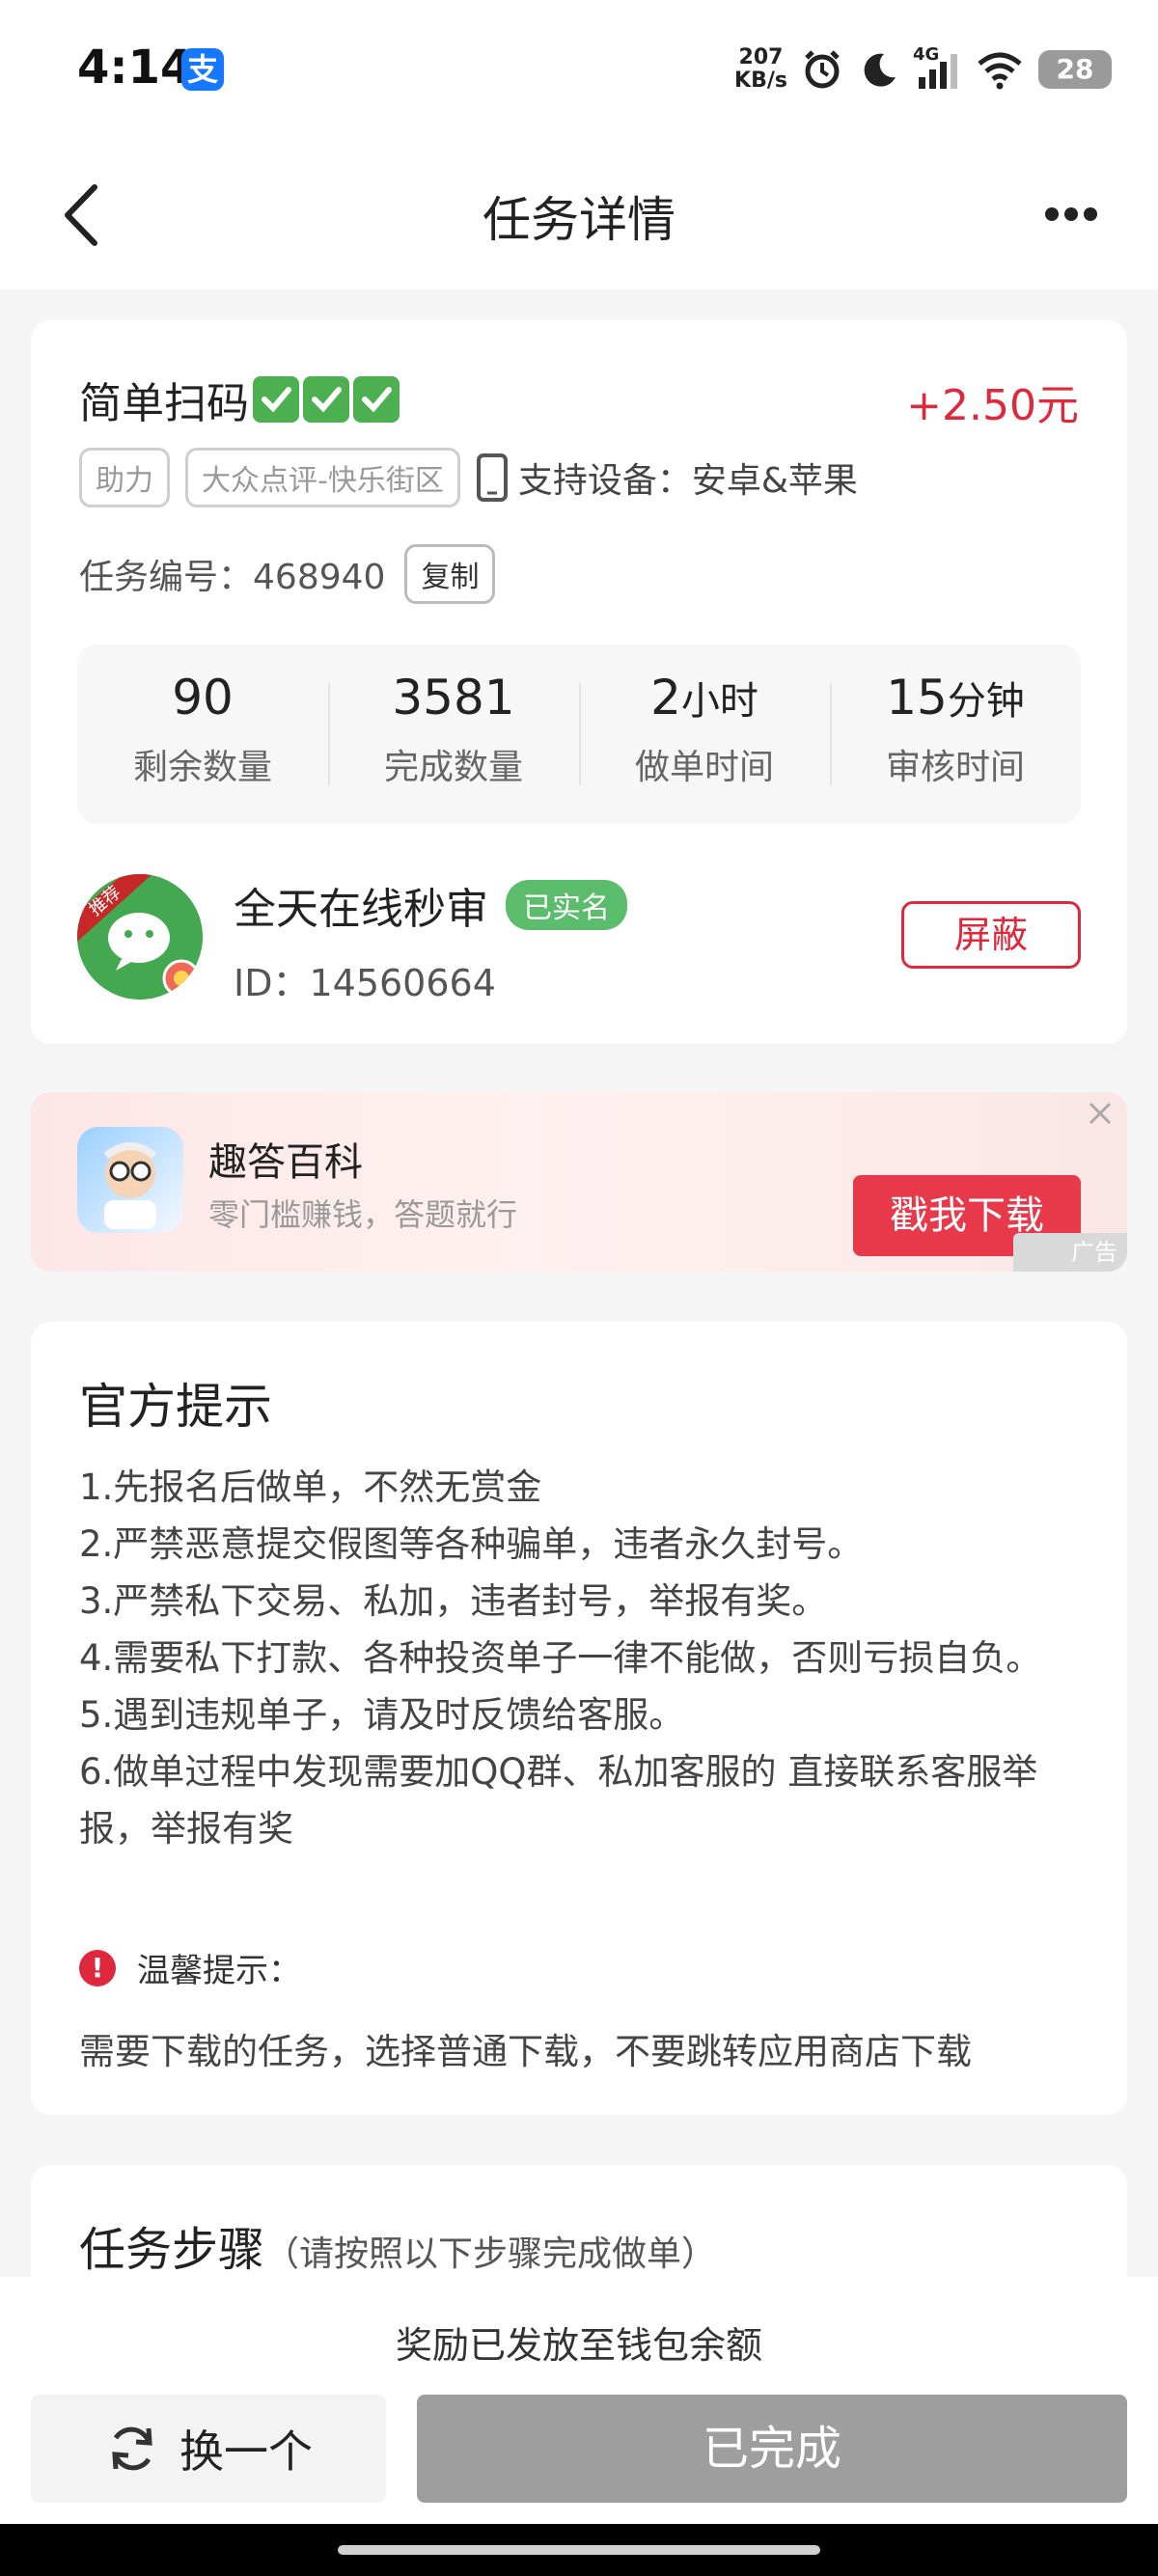 Image resolution: width=1158 pixels, height=2576 pixels. What do you see at coordinates (322, 478) in the screenshot?
I see `tag-platform: 大众点评-快乐街区` at bounding box center [322, 478].